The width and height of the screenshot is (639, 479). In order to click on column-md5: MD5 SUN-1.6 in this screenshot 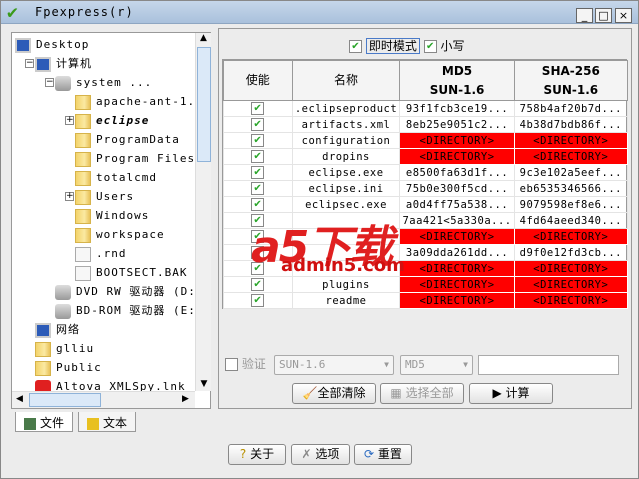, I will do `click(457, 80)`.